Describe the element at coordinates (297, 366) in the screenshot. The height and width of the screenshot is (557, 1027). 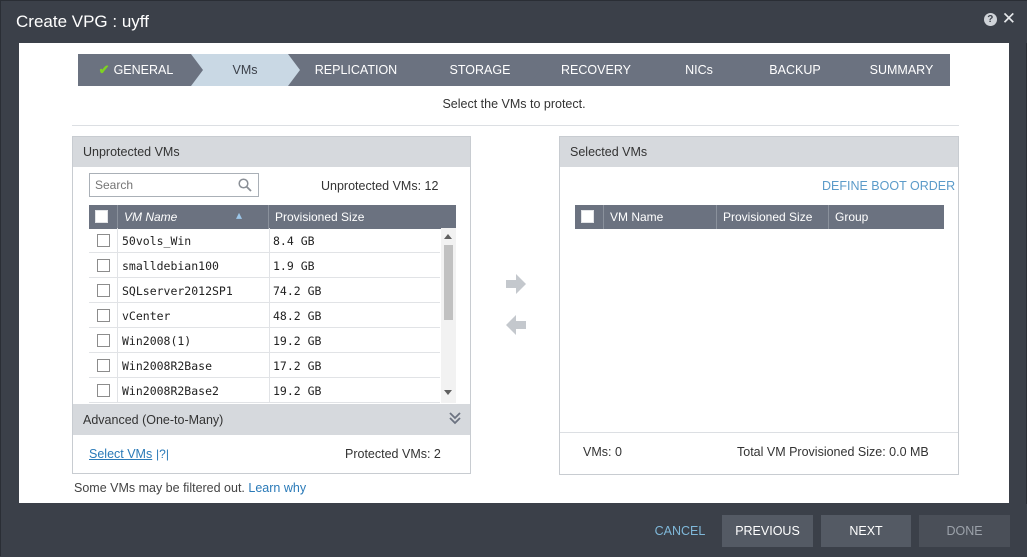
I see `vm-size: 17.2 GB` at that location.